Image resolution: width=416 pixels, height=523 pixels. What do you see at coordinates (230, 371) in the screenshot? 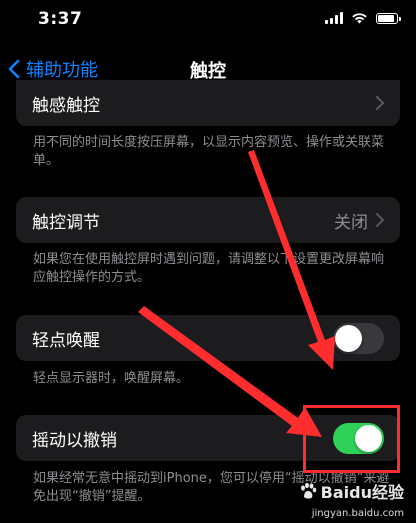
I see `annotation-arrow-lower` at bounding box center [230, 371].